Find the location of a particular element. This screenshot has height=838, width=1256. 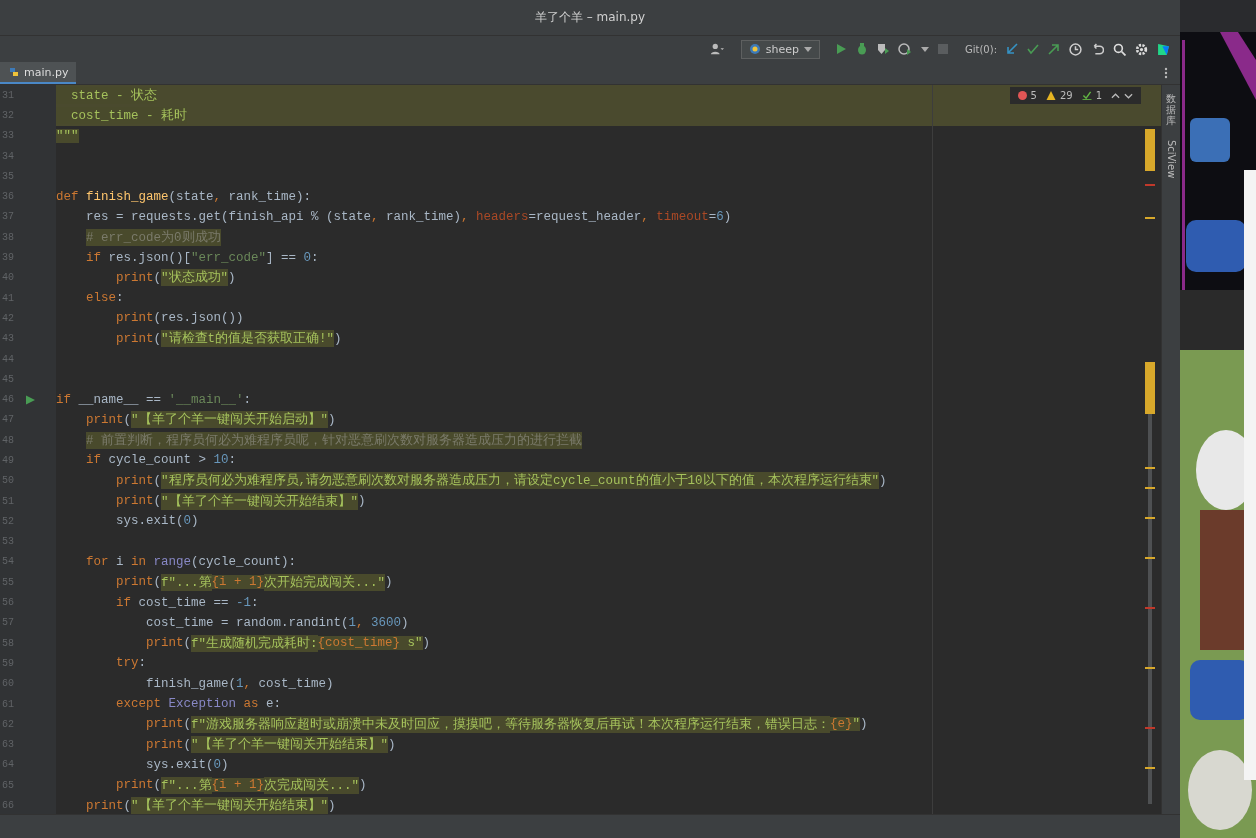

code-text: ] == is located at coordinates (282, 257).